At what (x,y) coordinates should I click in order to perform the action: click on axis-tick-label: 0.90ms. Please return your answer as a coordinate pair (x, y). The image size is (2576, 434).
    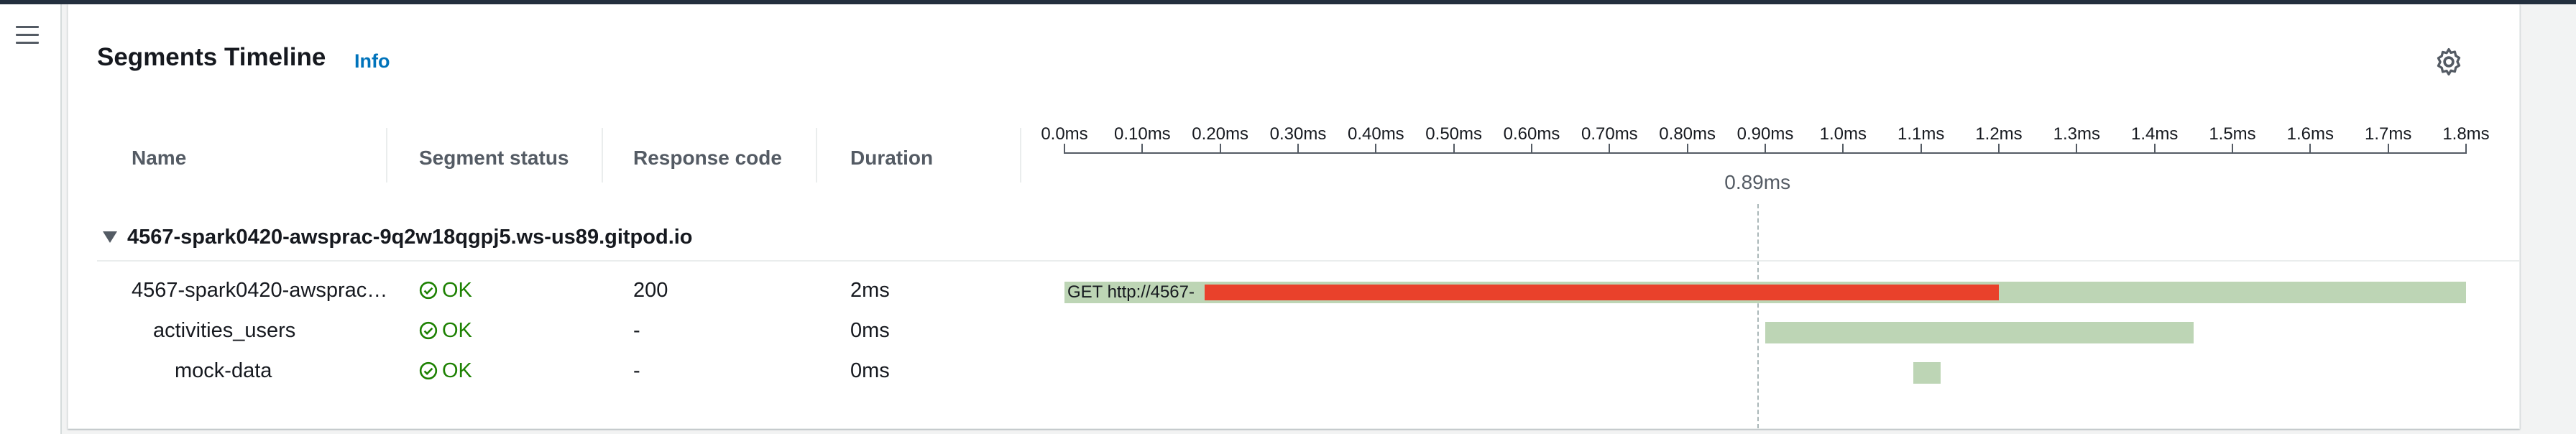
    Looking at the image, I should click on (1765, 134).